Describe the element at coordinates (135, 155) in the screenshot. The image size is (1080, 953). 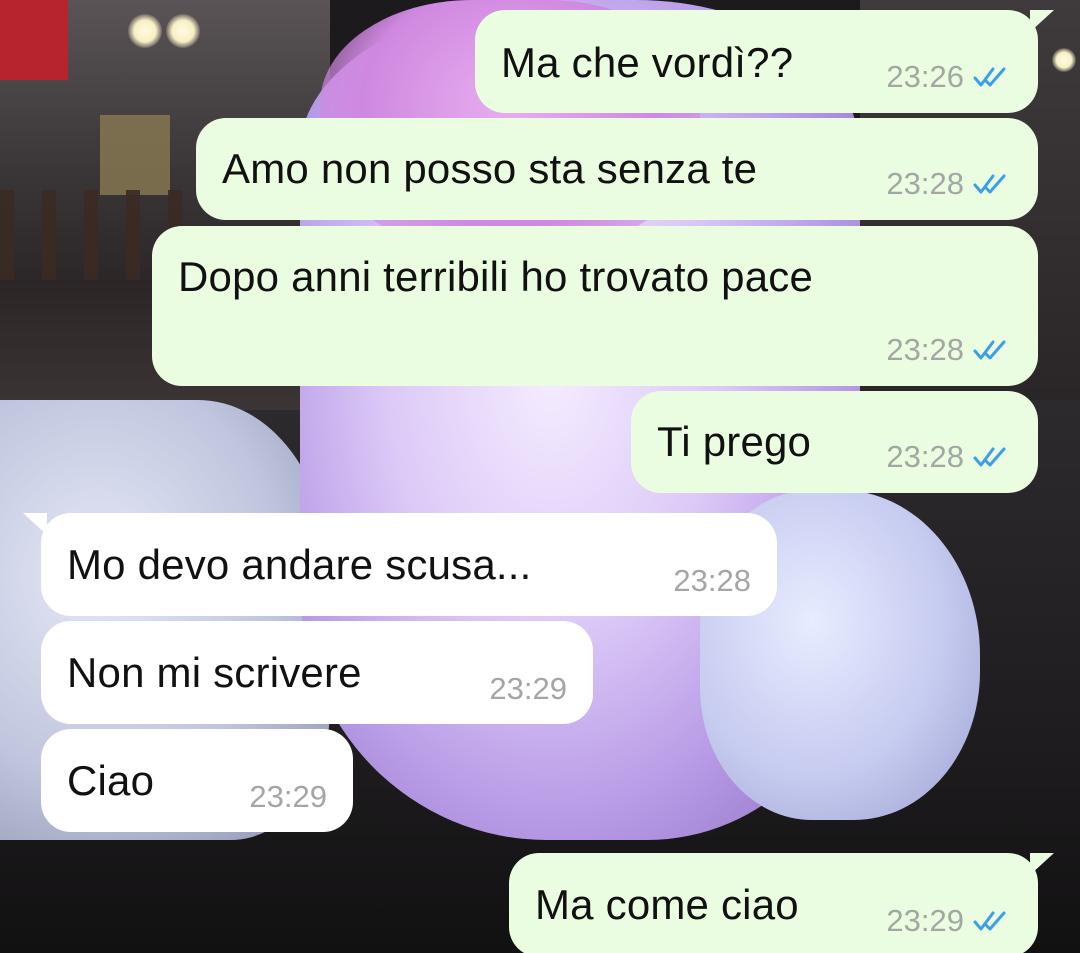
I see `wallpaper-lit-window` at that location.